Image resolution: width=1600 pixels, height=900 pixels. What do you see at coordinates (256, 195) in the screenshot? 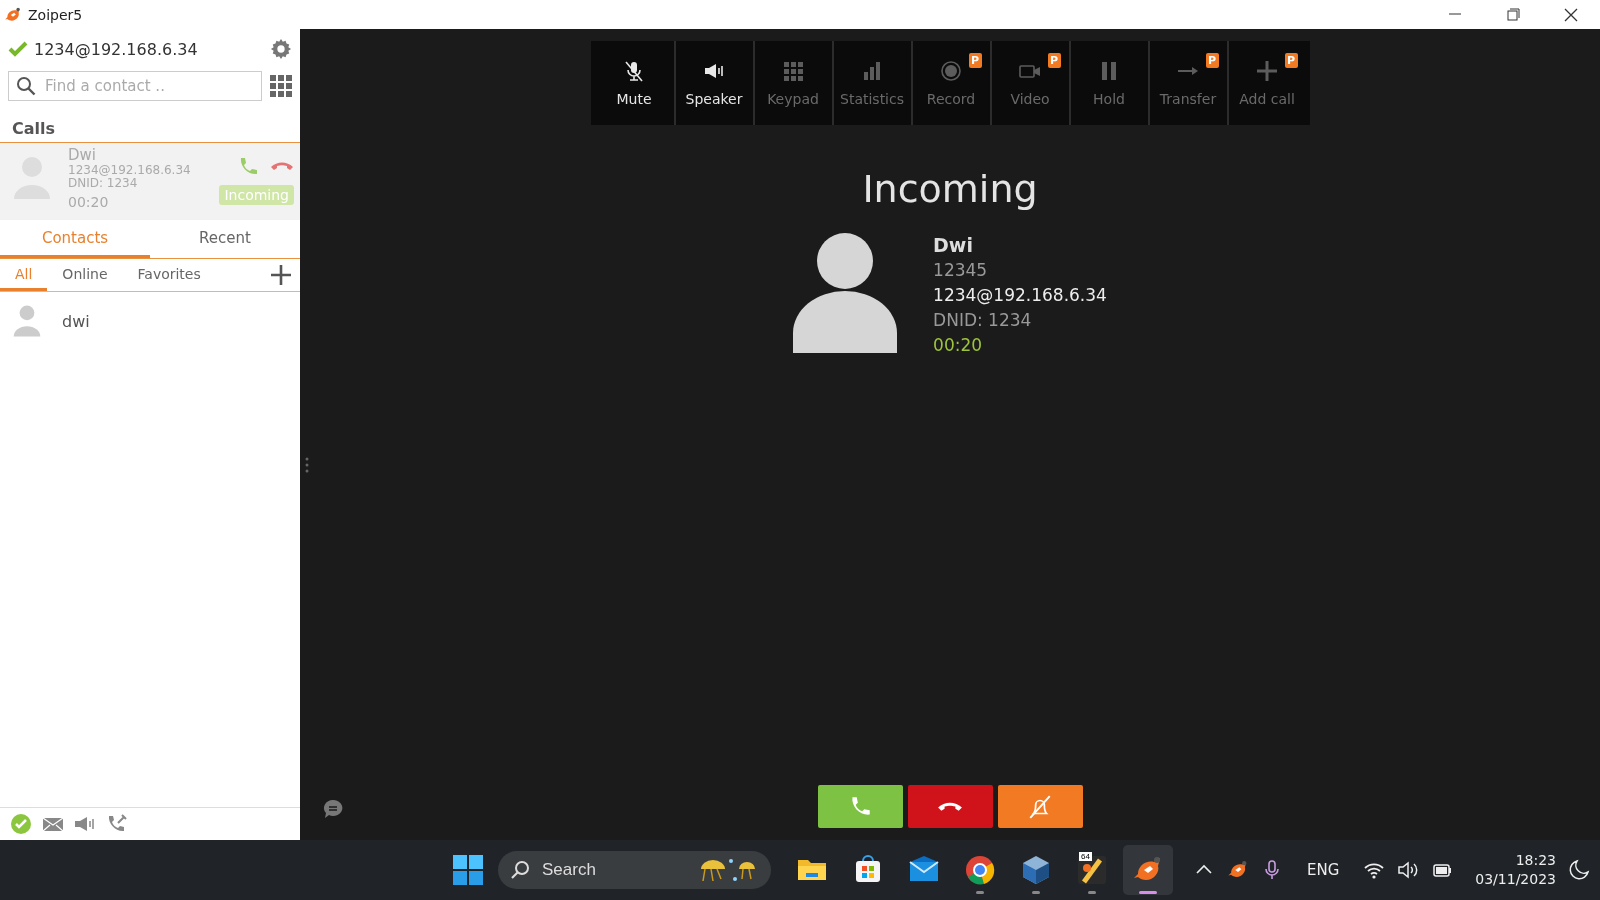
I see `status-badge: Incoming` at bounding box center [256, 195].